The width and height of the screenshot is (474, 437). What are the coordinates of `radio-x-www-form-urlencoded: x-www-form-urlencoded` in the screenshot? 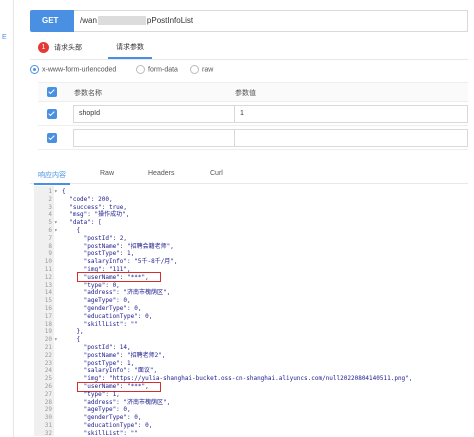 It's located at (73, 69).